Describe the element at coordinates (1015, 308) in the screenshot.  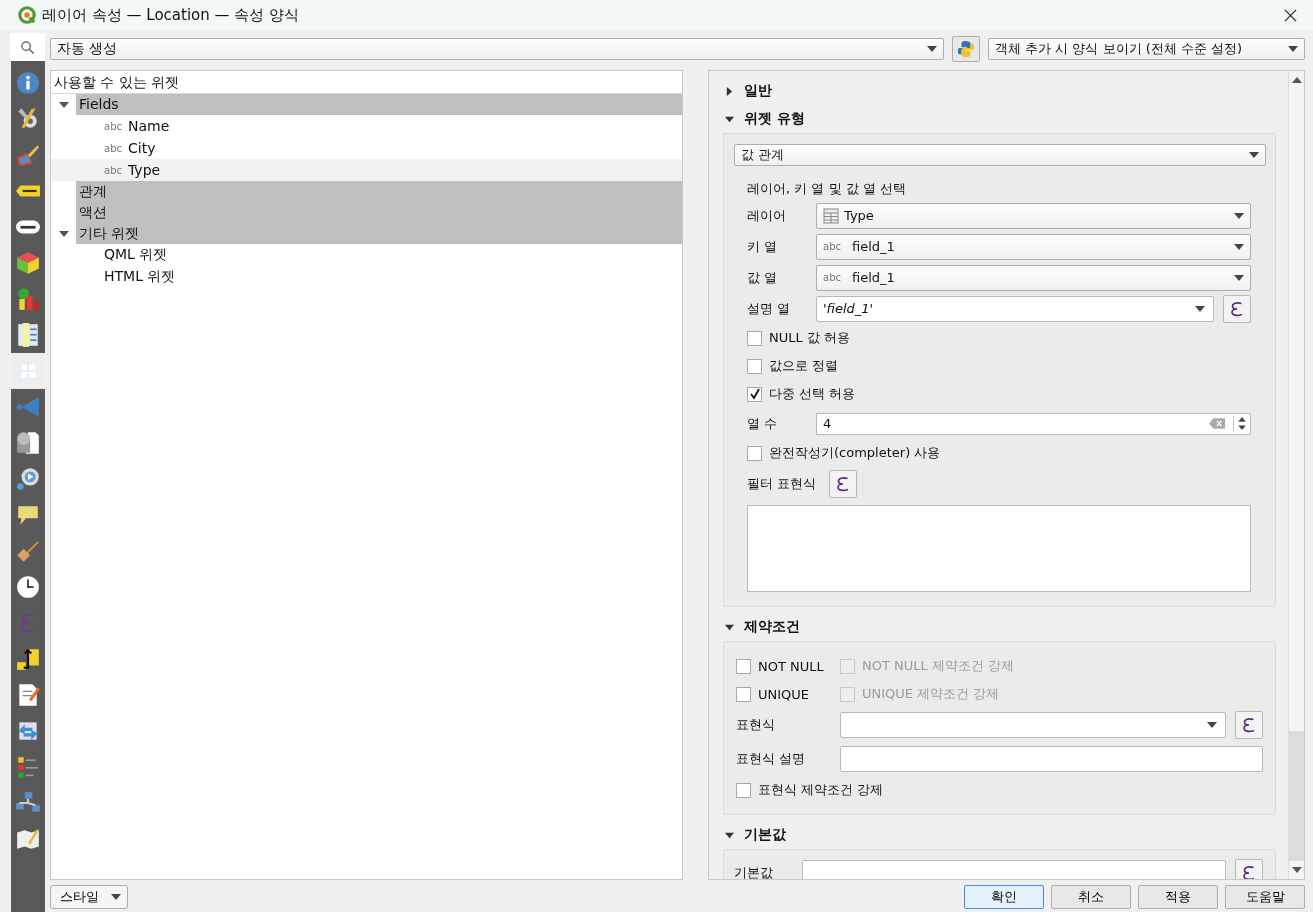
I see `expression-dropdown: 'field_1'` at that location.